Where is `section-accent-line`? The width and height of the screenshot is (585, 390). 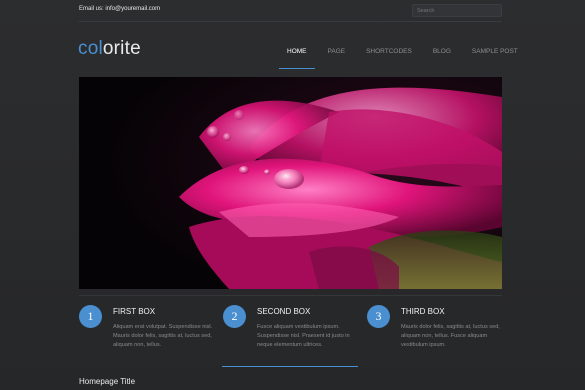
section-accent-line is located at coordinates (290, 366).